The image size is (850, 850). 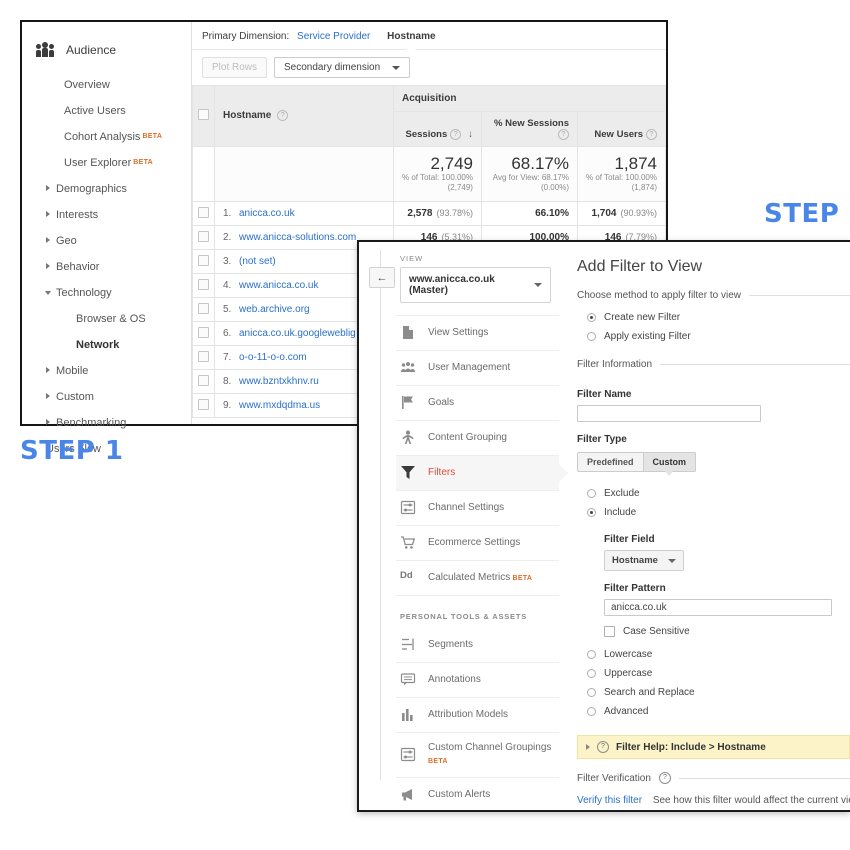 I want to click on verify-this-filter-link: Verify this filter, so click(x=609, y=800).